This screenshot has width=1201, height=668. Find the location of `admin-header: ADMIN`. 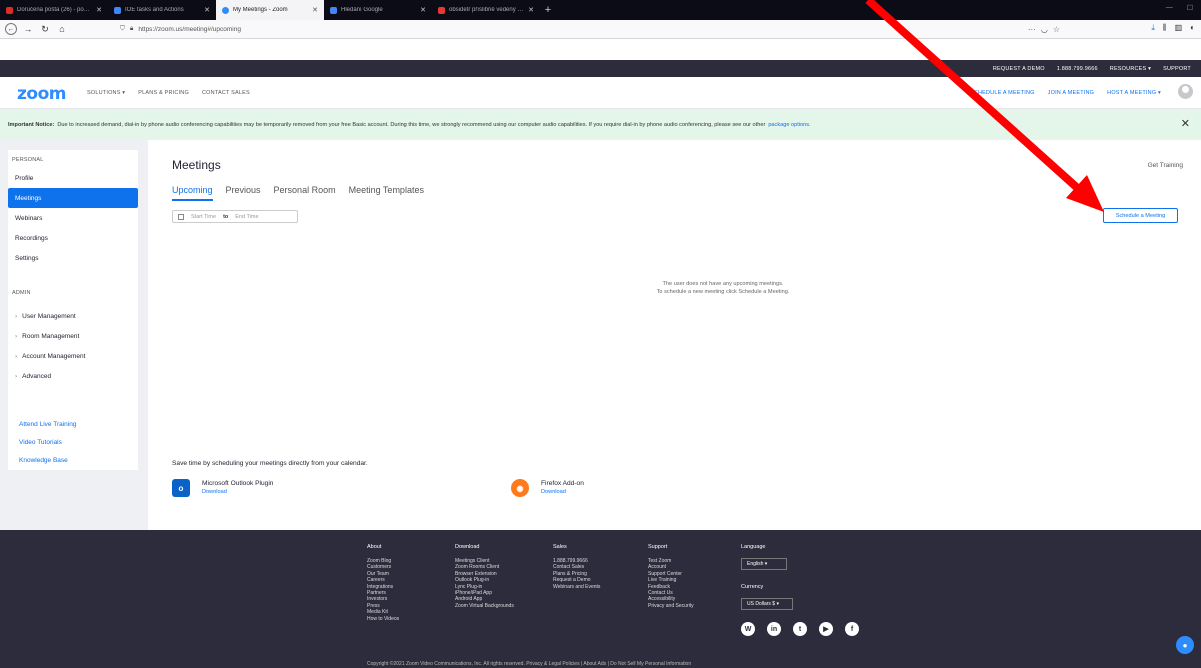

admin-header: ADMIN is located at coordinates (21, 293).